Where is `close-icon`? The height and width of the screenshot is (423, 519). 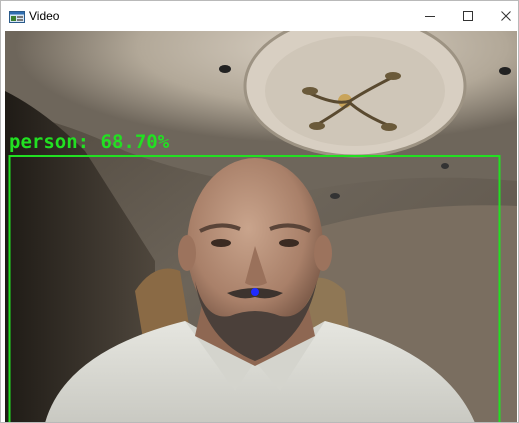
close-icon is located at coordinates (506, 16).